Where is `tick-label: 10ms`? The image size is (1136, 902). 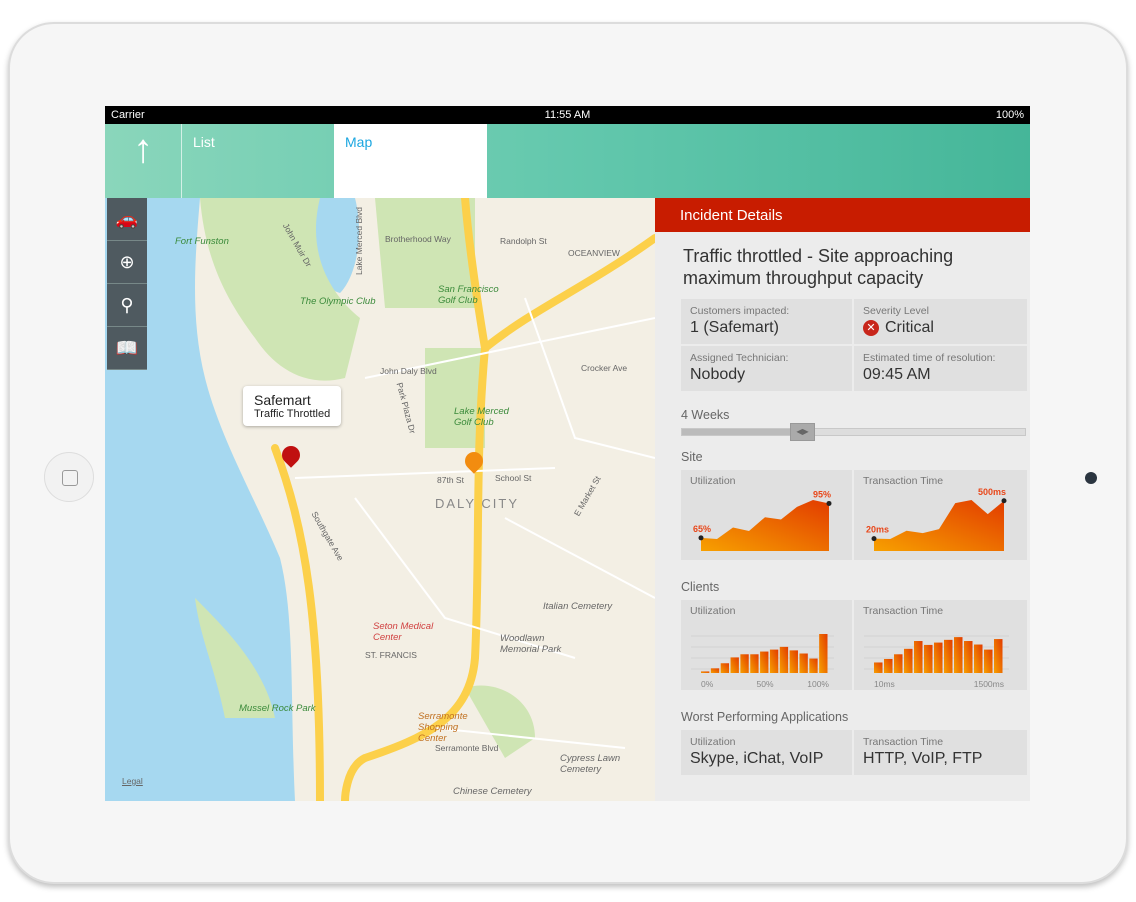
tick-label: 10ms is located at coordinates (884, 684).